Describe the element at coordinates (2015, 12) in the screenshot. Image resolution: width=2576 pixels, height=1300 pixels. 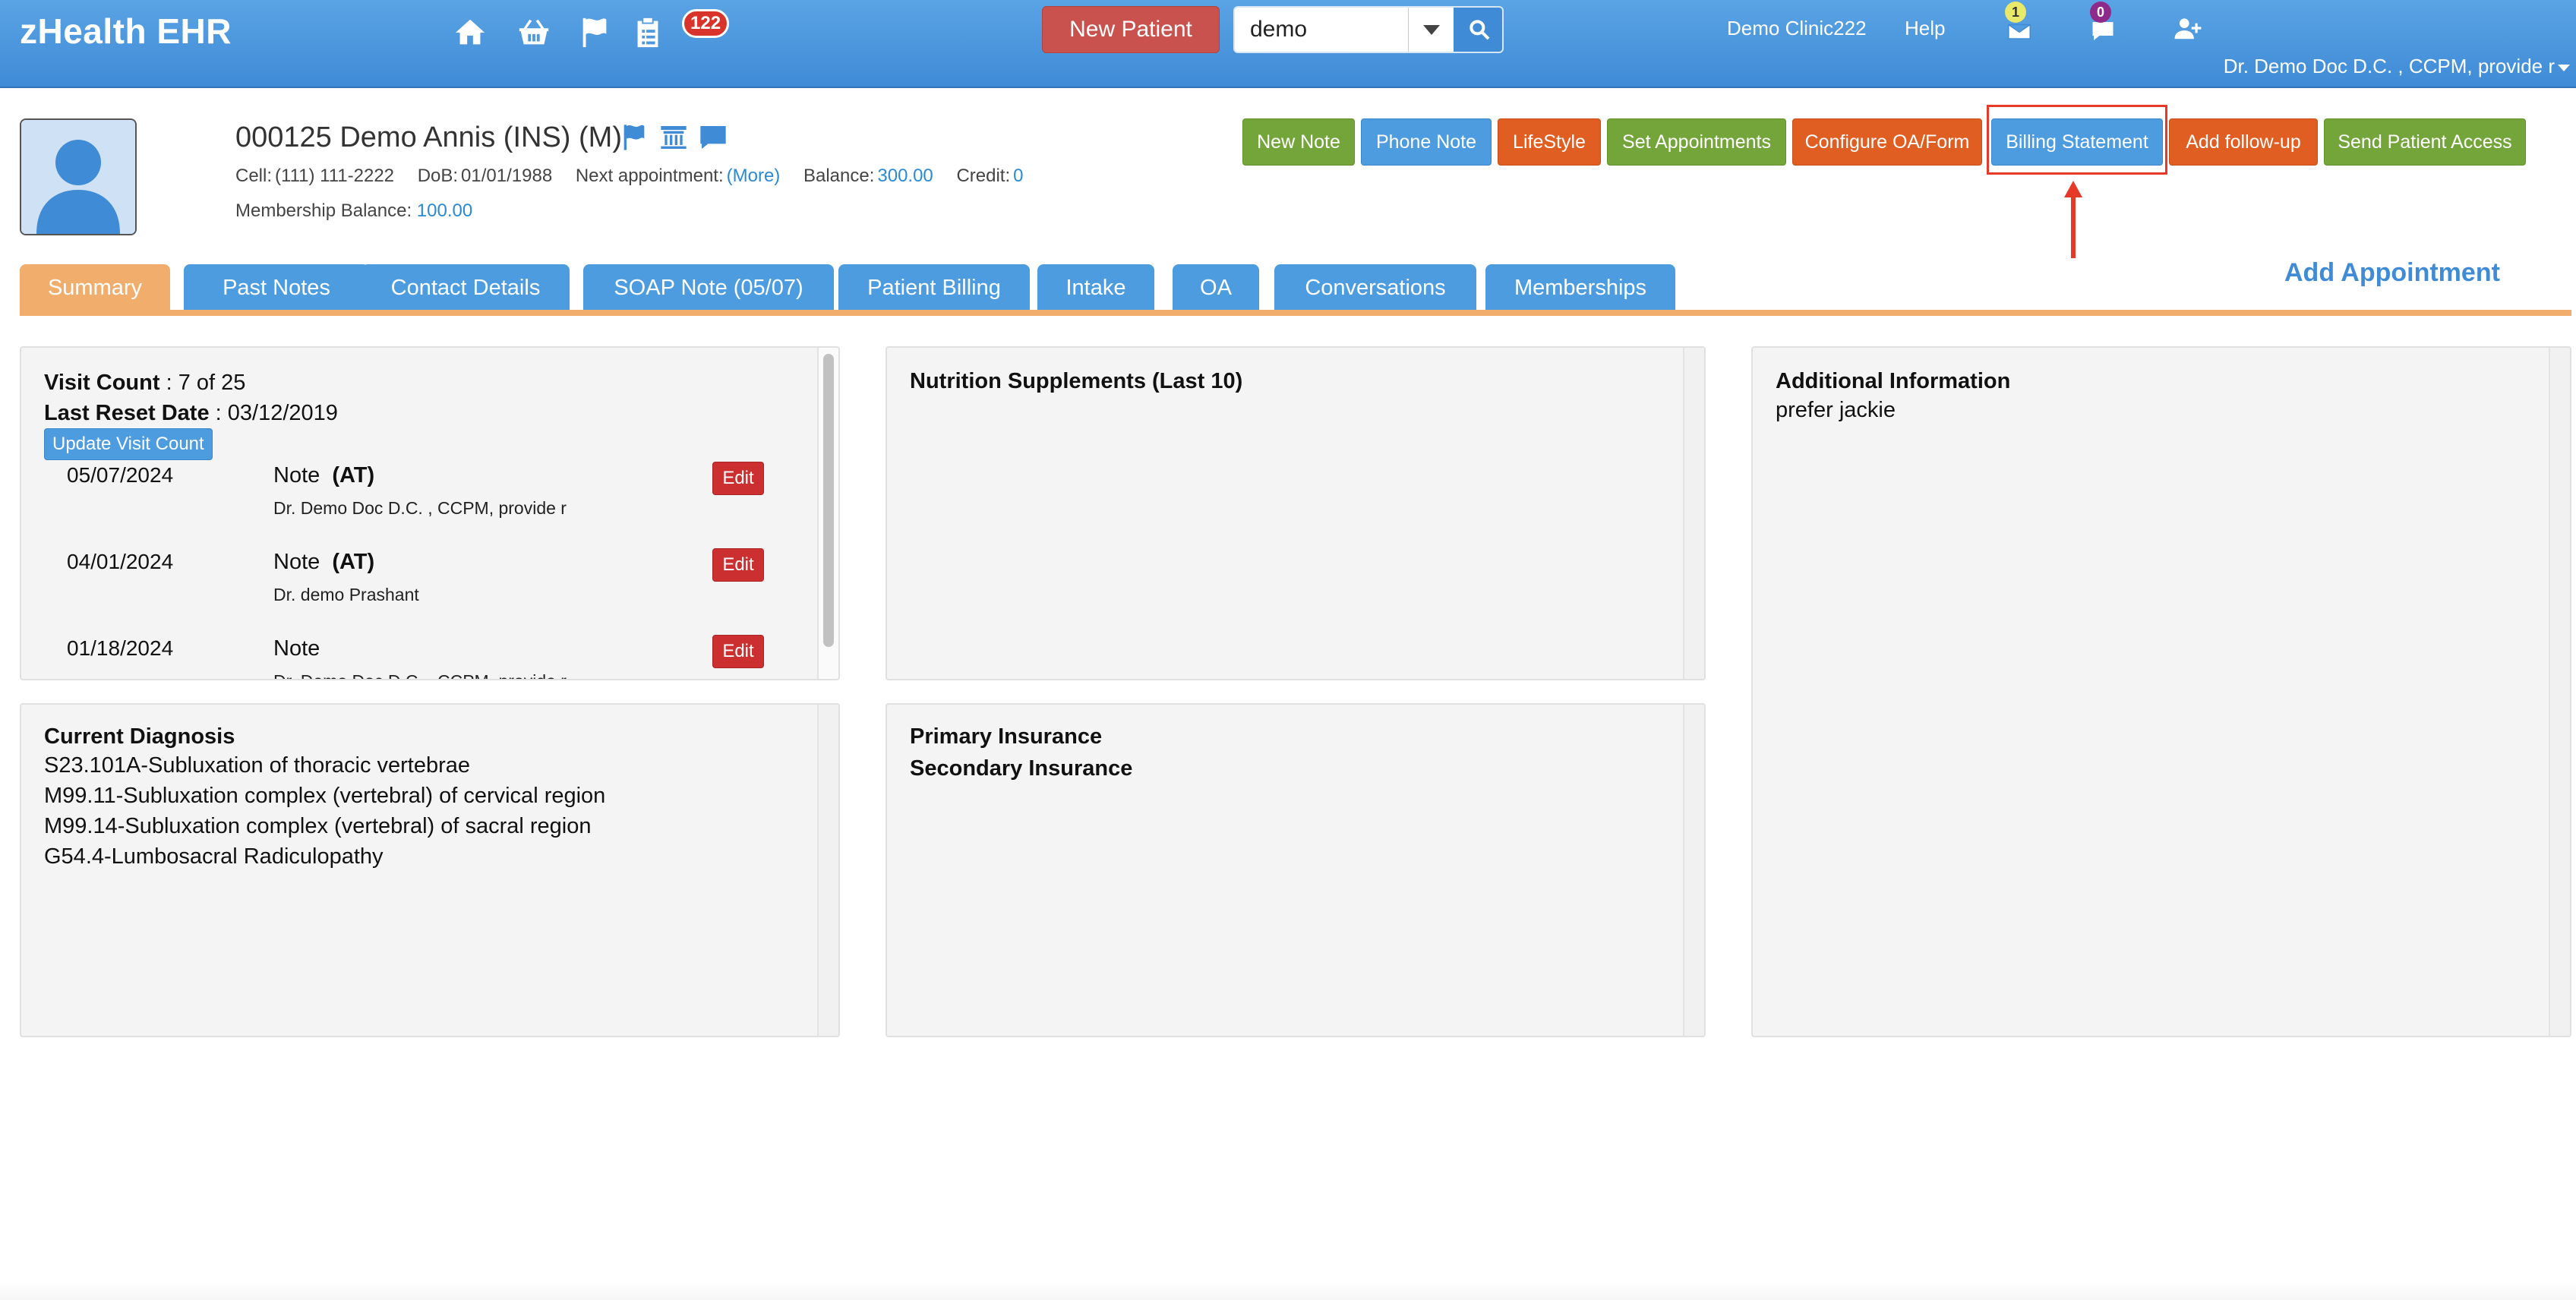
I see `mail-count-badge: 1` at that location.